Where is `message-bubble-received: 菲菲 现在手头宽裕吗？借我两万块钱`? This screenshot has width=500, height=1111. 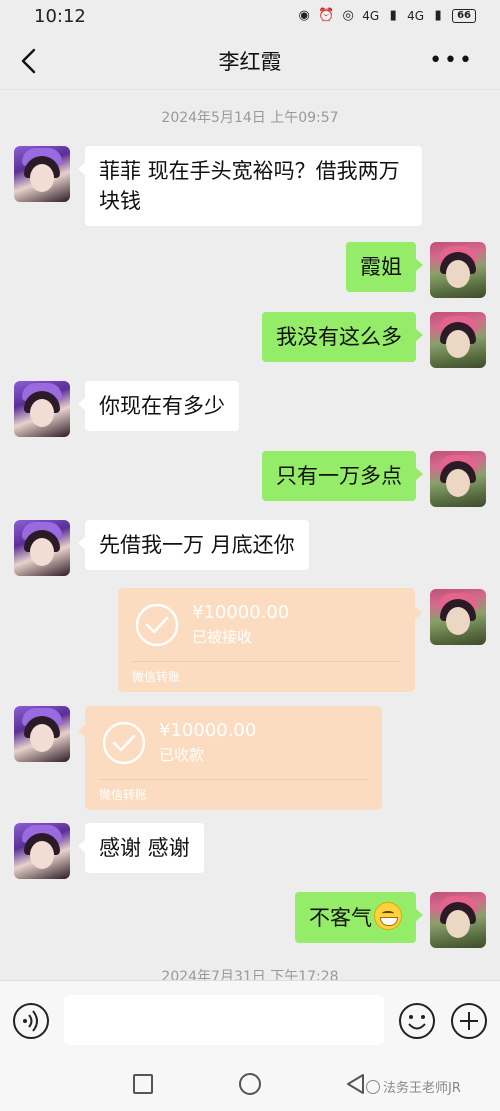 message-bubble-received: 菲菲 现在手头宽裕吗？借我两万块钱 is located at coordinates (250, 186).